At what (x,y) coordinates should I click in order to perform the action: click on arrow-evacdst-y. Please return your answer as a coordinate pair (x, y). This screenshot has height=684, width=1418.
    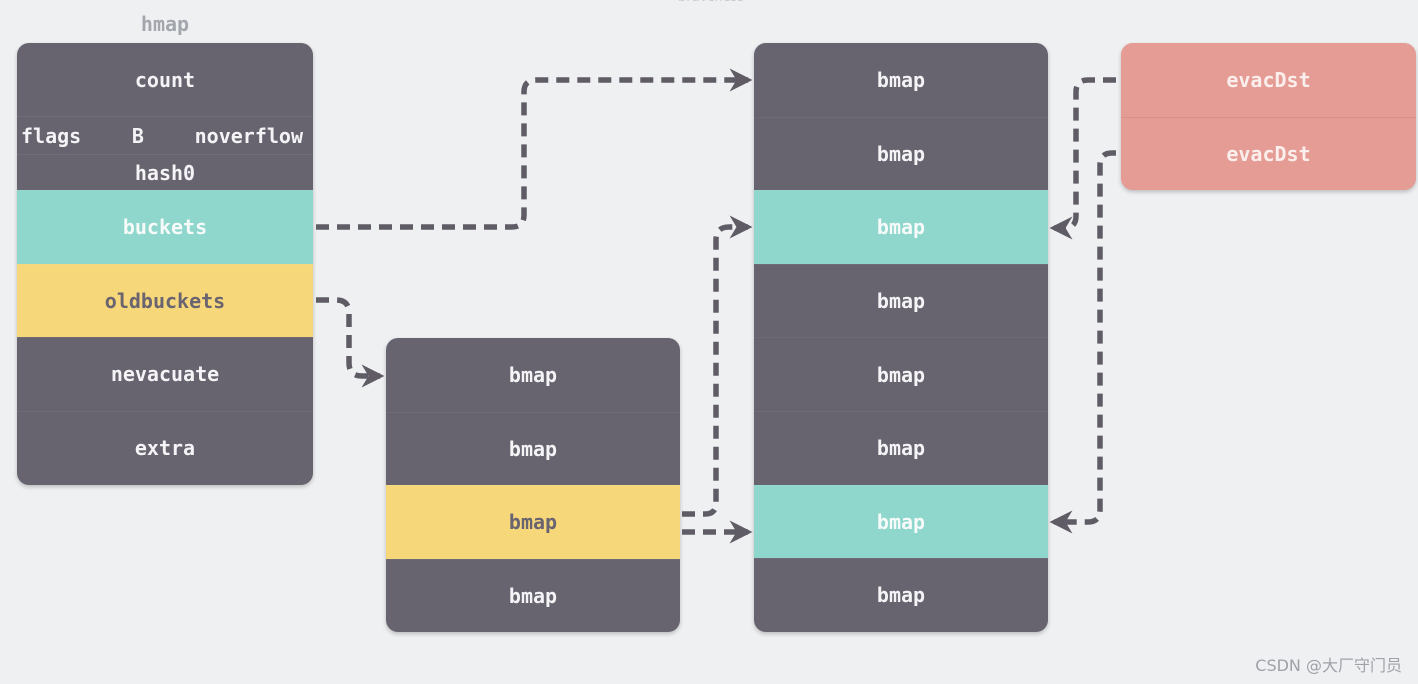
    Looking at the image, I should click on (1082, 342).